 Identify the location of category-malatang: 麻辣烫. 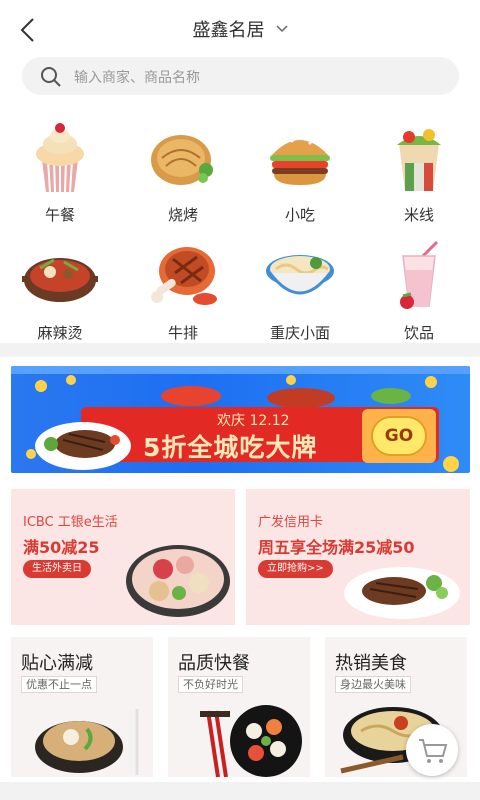
(60, 289).